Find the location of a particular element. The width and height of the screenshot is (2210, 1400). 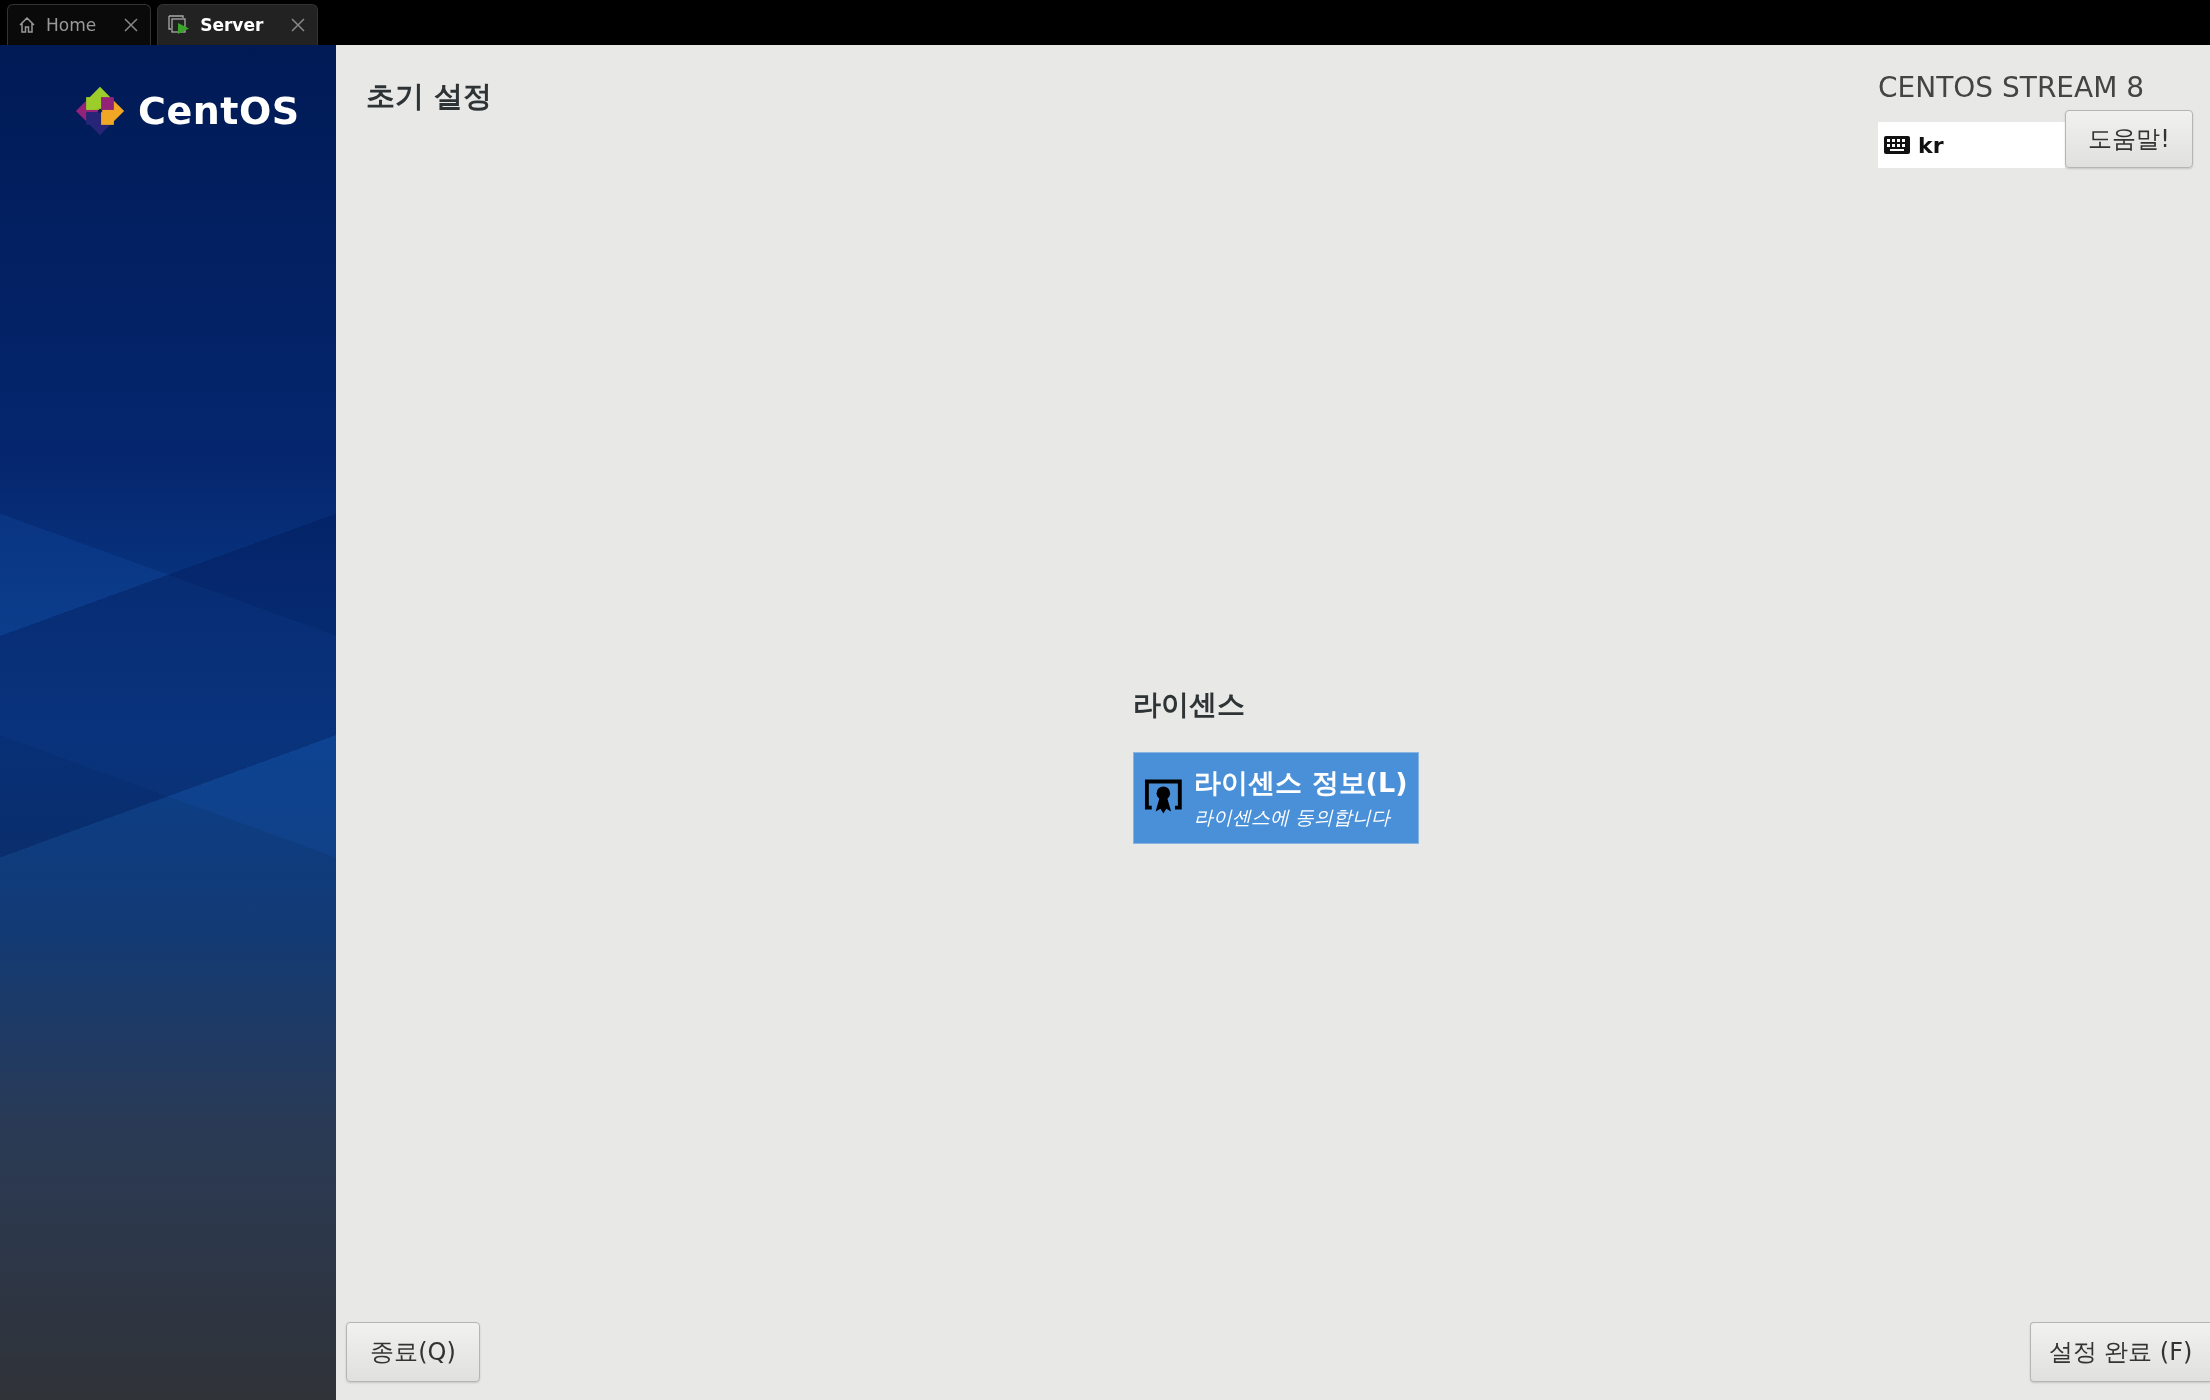

keyboard-layout-field: kr is located at coordinates (1971, 145).